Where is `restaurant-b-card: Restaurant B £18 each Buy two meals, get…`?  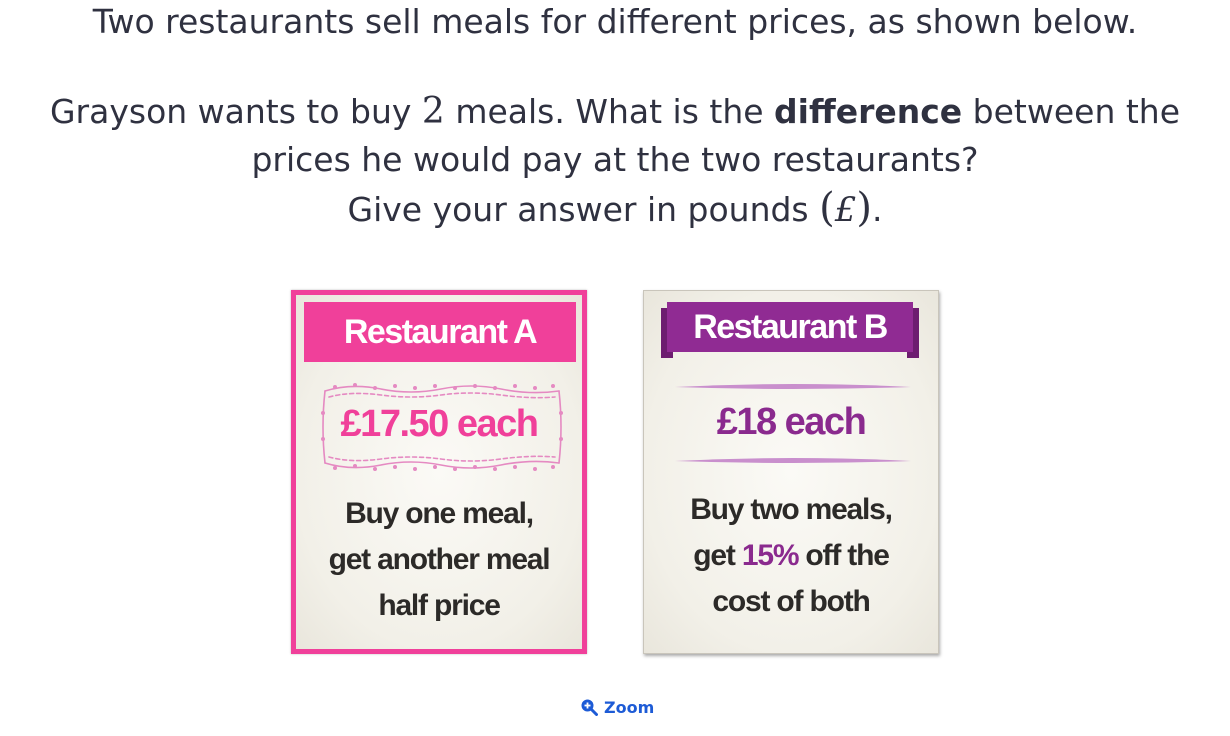
restaurant-b-card: Restaurant B £18 each Buy two meals, get… is located at coordinates (791, 472).